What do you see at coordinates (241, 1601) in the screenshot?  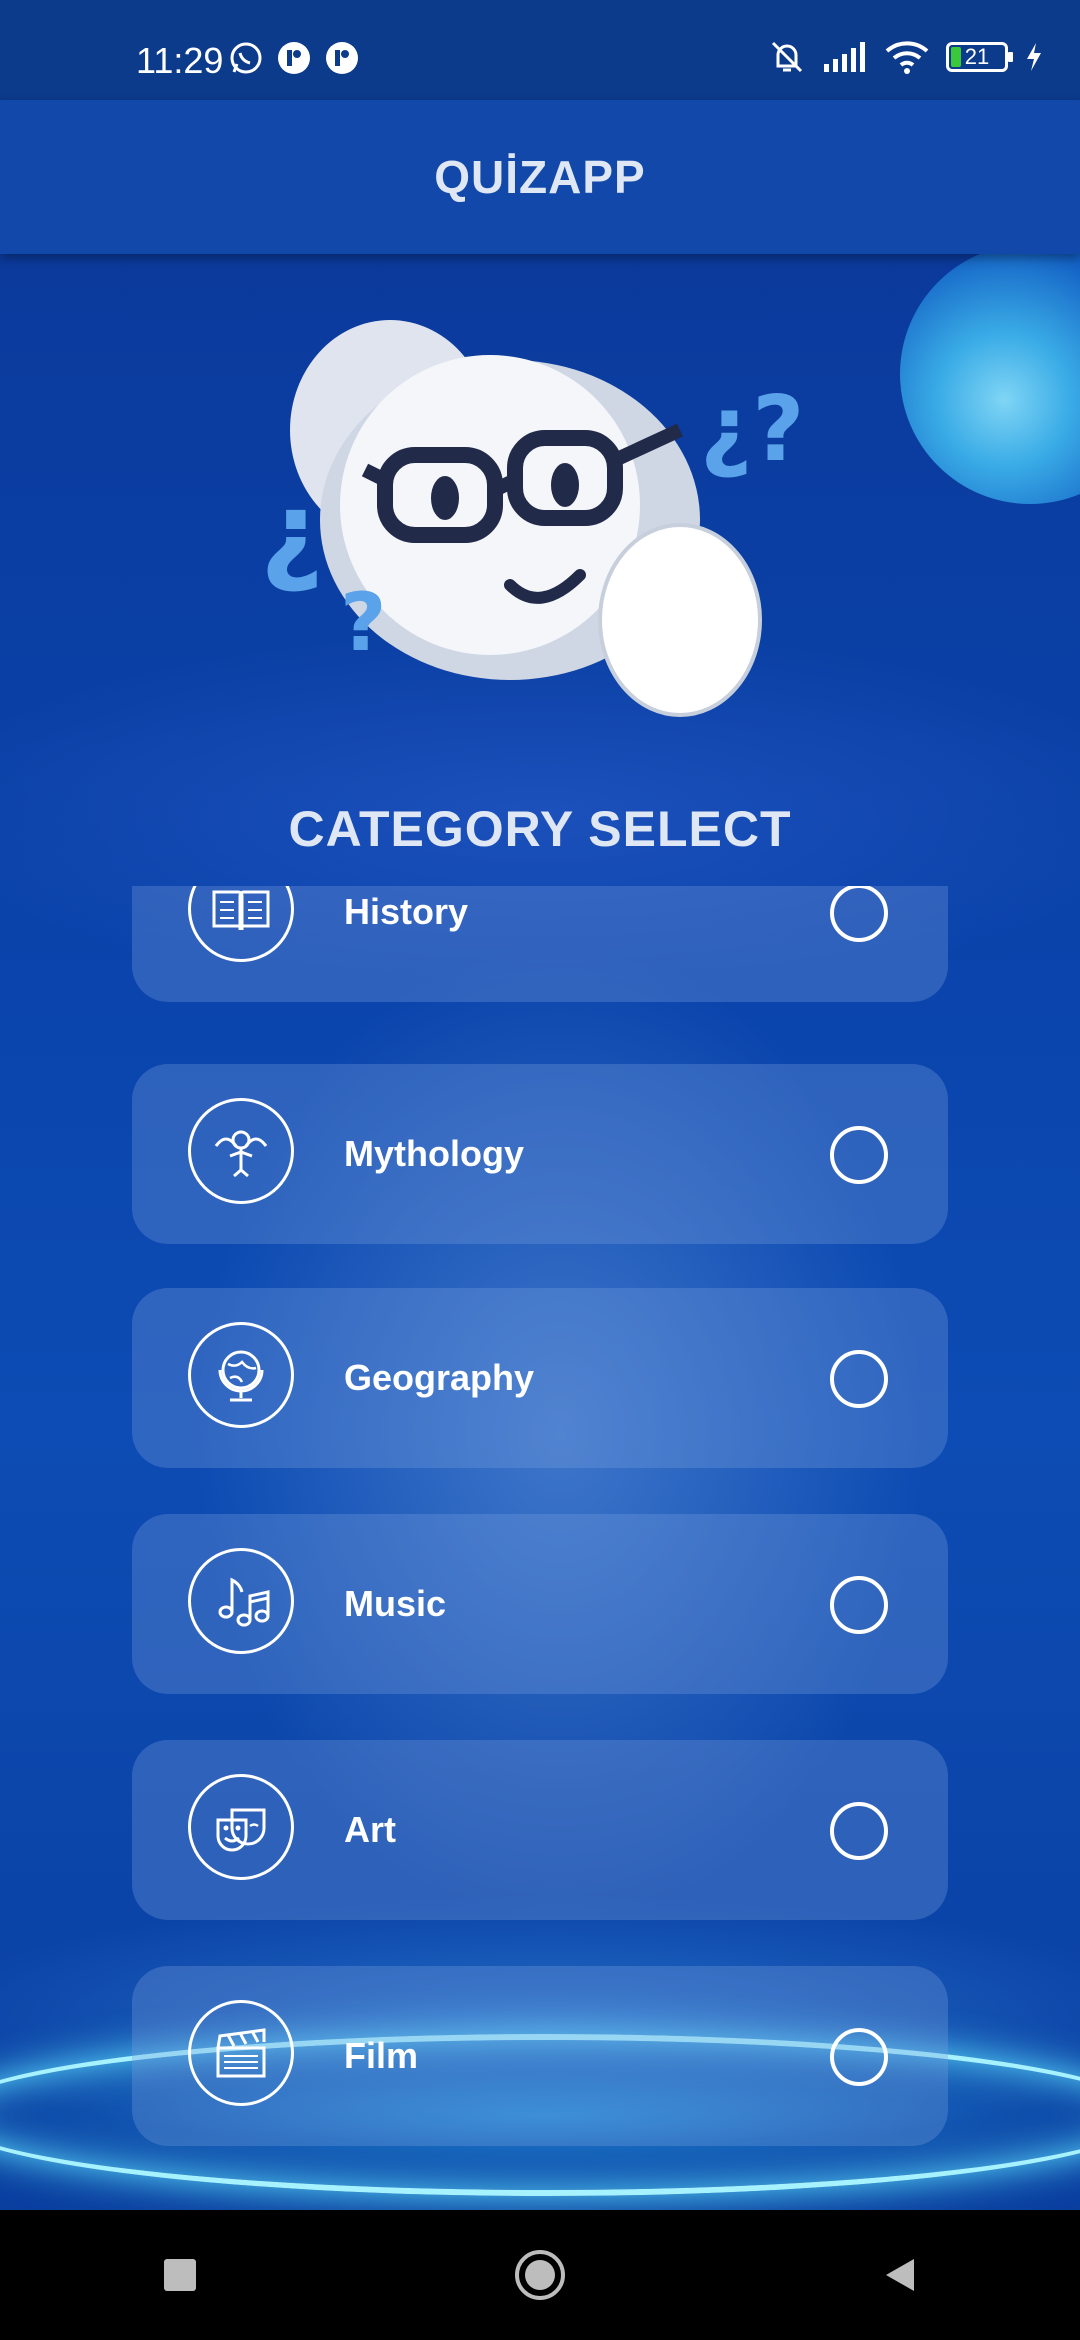 I see `music-notes-icon` at bounding box center [241, 1601].